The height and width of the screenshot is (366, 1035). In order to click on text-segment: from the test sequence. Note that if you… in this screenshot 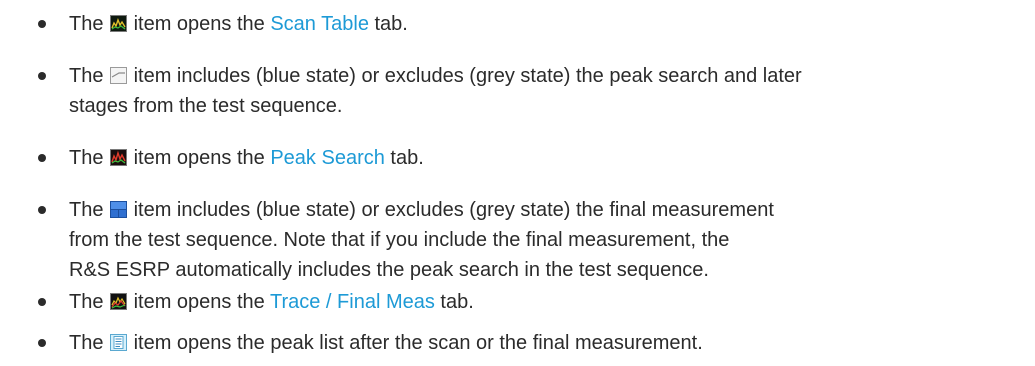, I will do `click(399, 240)`.